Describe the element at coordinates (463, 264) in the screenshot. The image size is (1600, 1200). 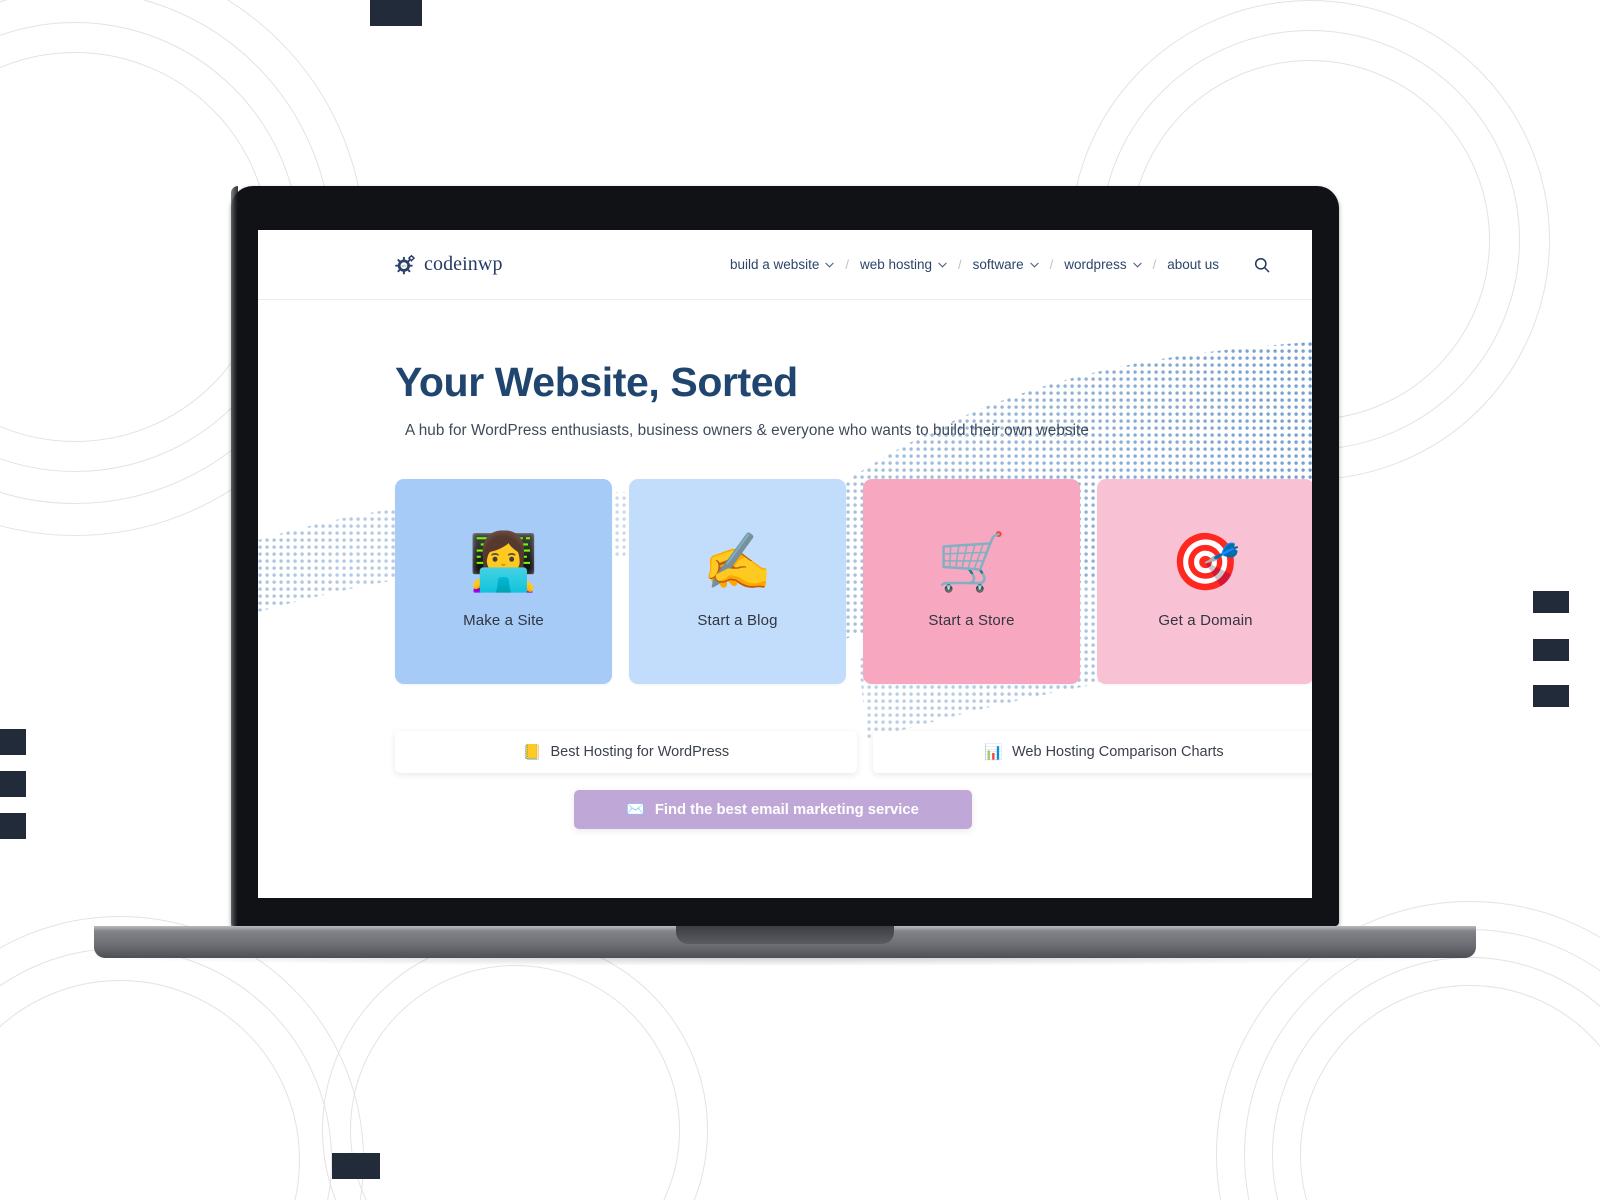
I see `brand-name: codeinwp` at that location.